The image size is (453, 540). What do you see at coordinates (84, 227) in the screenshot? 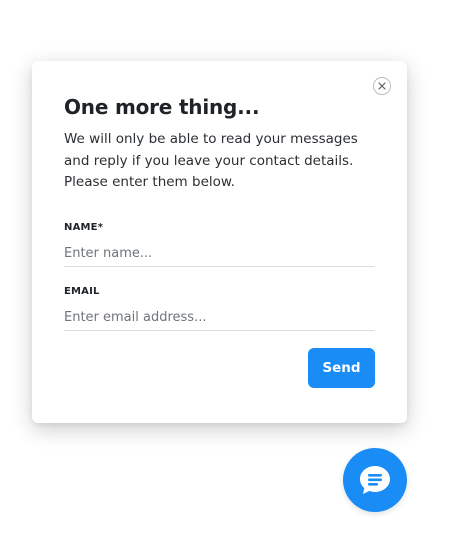
I see `name-label: NAME*` at bounding box center [84, 227].